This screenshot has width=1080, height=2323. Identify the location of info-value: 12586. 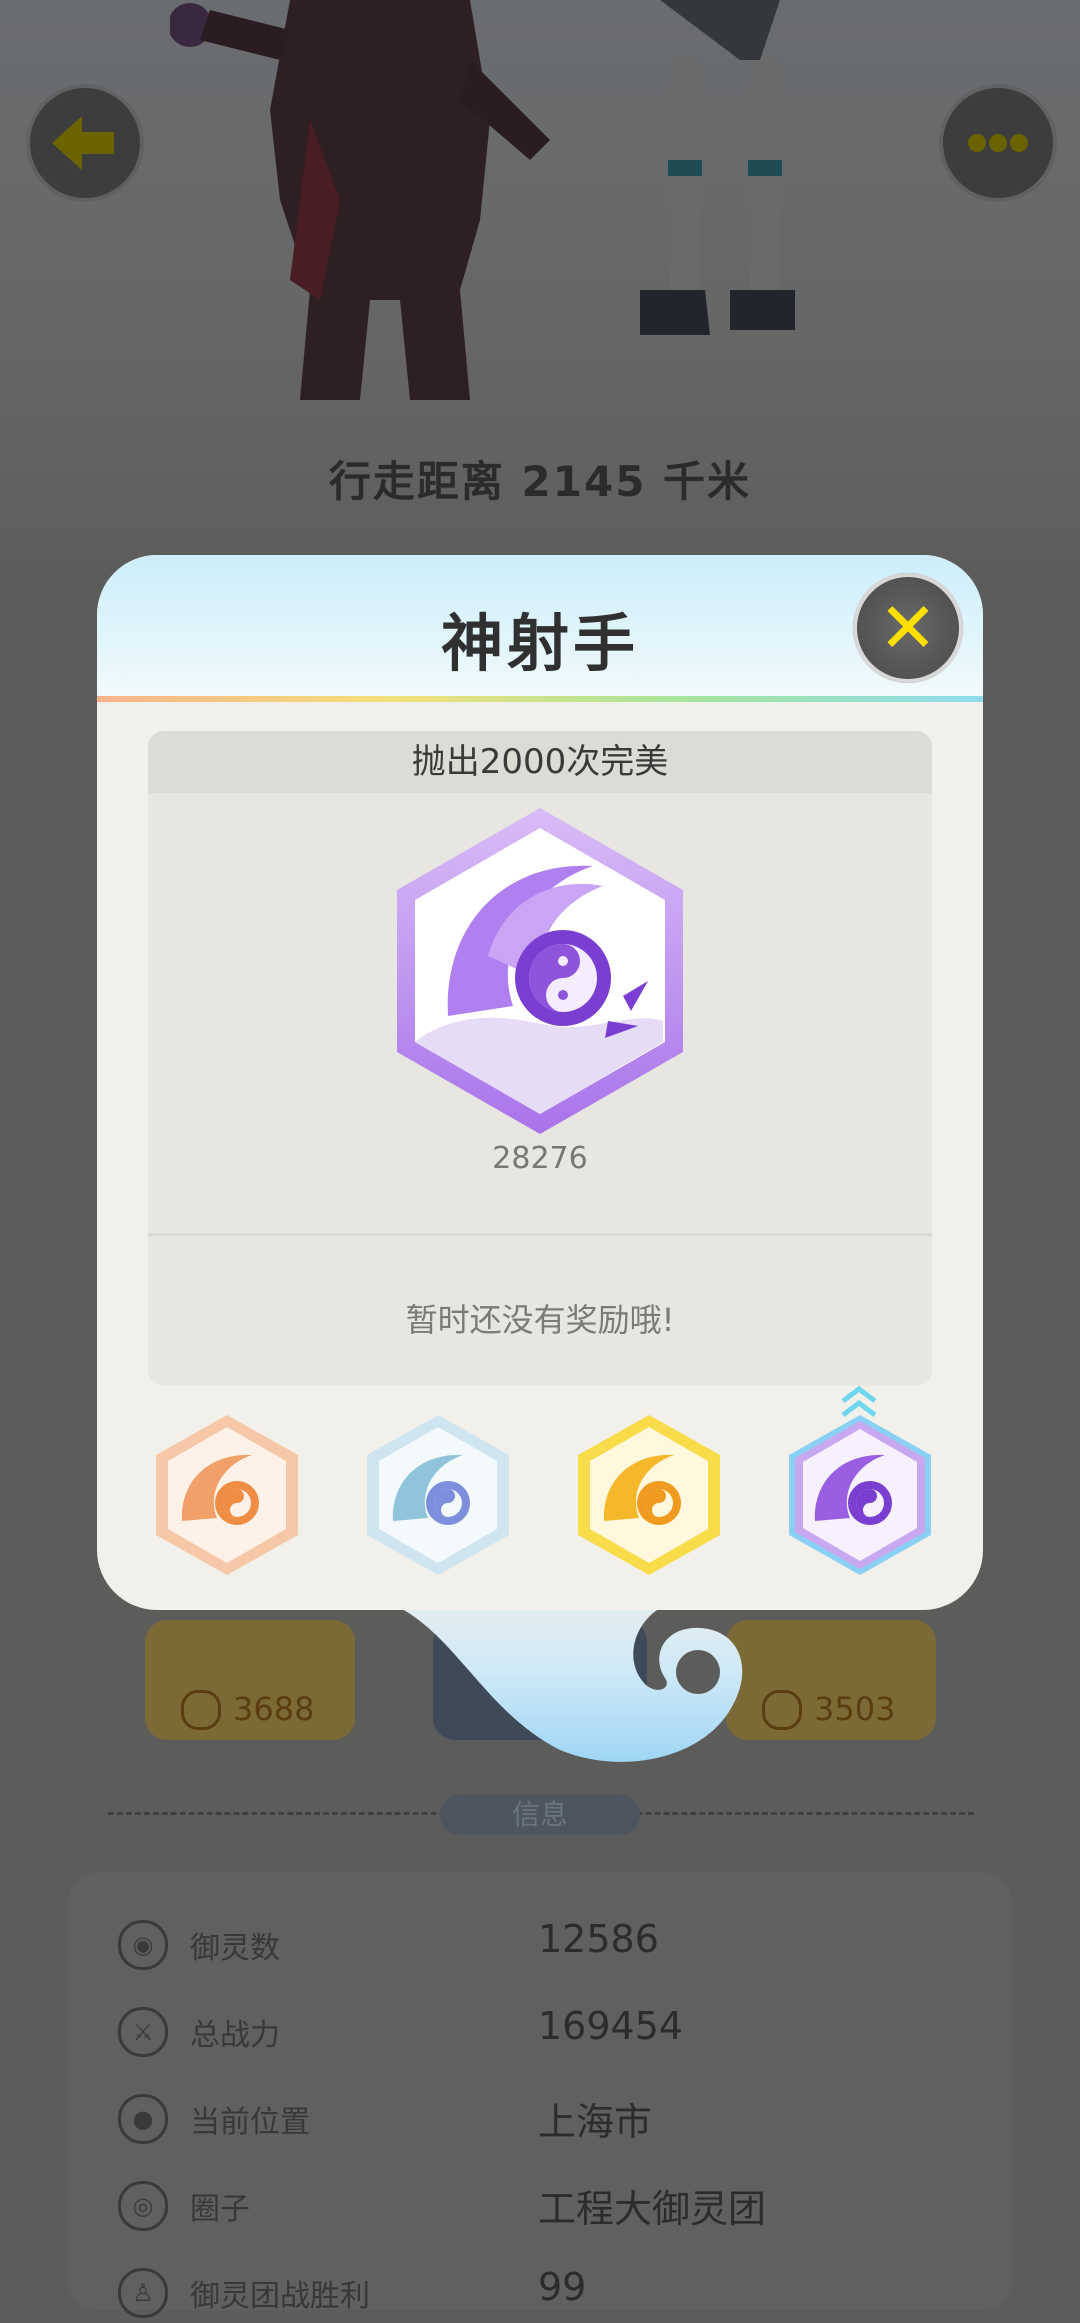
(598, 1939).